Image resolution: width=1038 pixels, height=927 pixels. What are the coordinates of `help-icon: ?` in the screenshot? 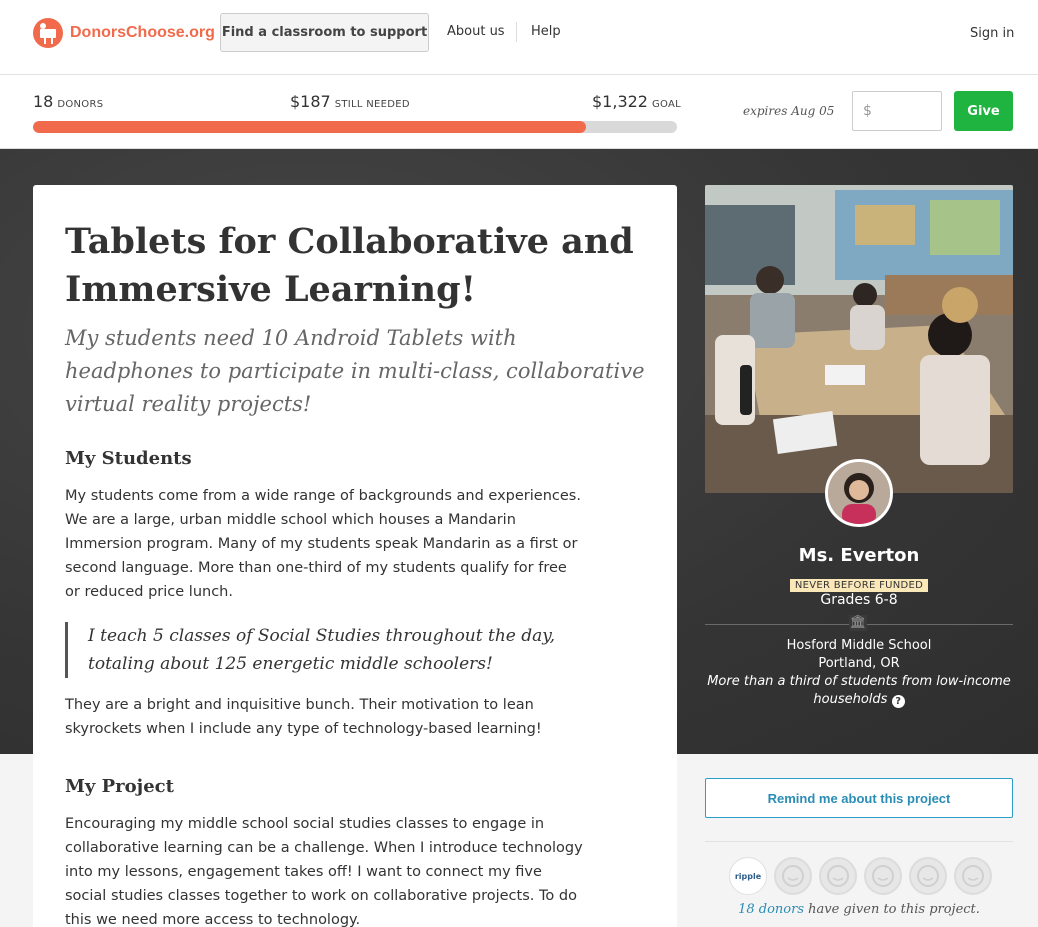 It's located at (898, 701).